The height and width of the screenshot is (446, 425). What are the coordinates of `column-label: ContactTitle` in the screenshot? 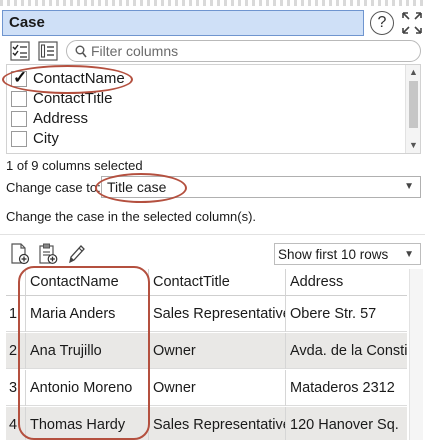 It's located at (73, 98).